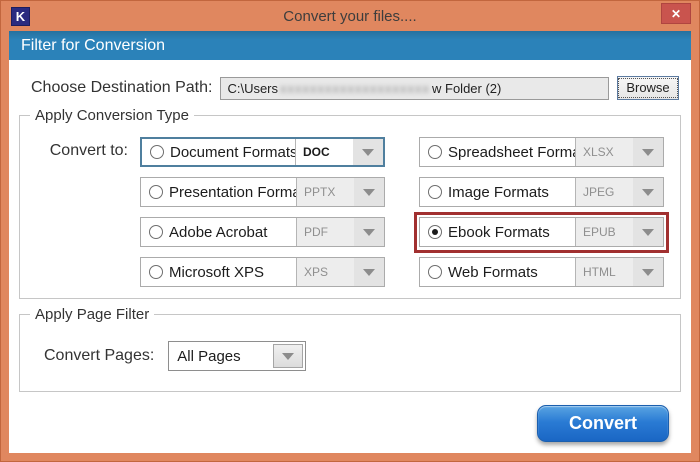 The width and height of the screenshot is (700, 462). Describe the element at coordinates (467, 88) in the screenshot. I see `path-suffix: w Folder (2)` at that location.